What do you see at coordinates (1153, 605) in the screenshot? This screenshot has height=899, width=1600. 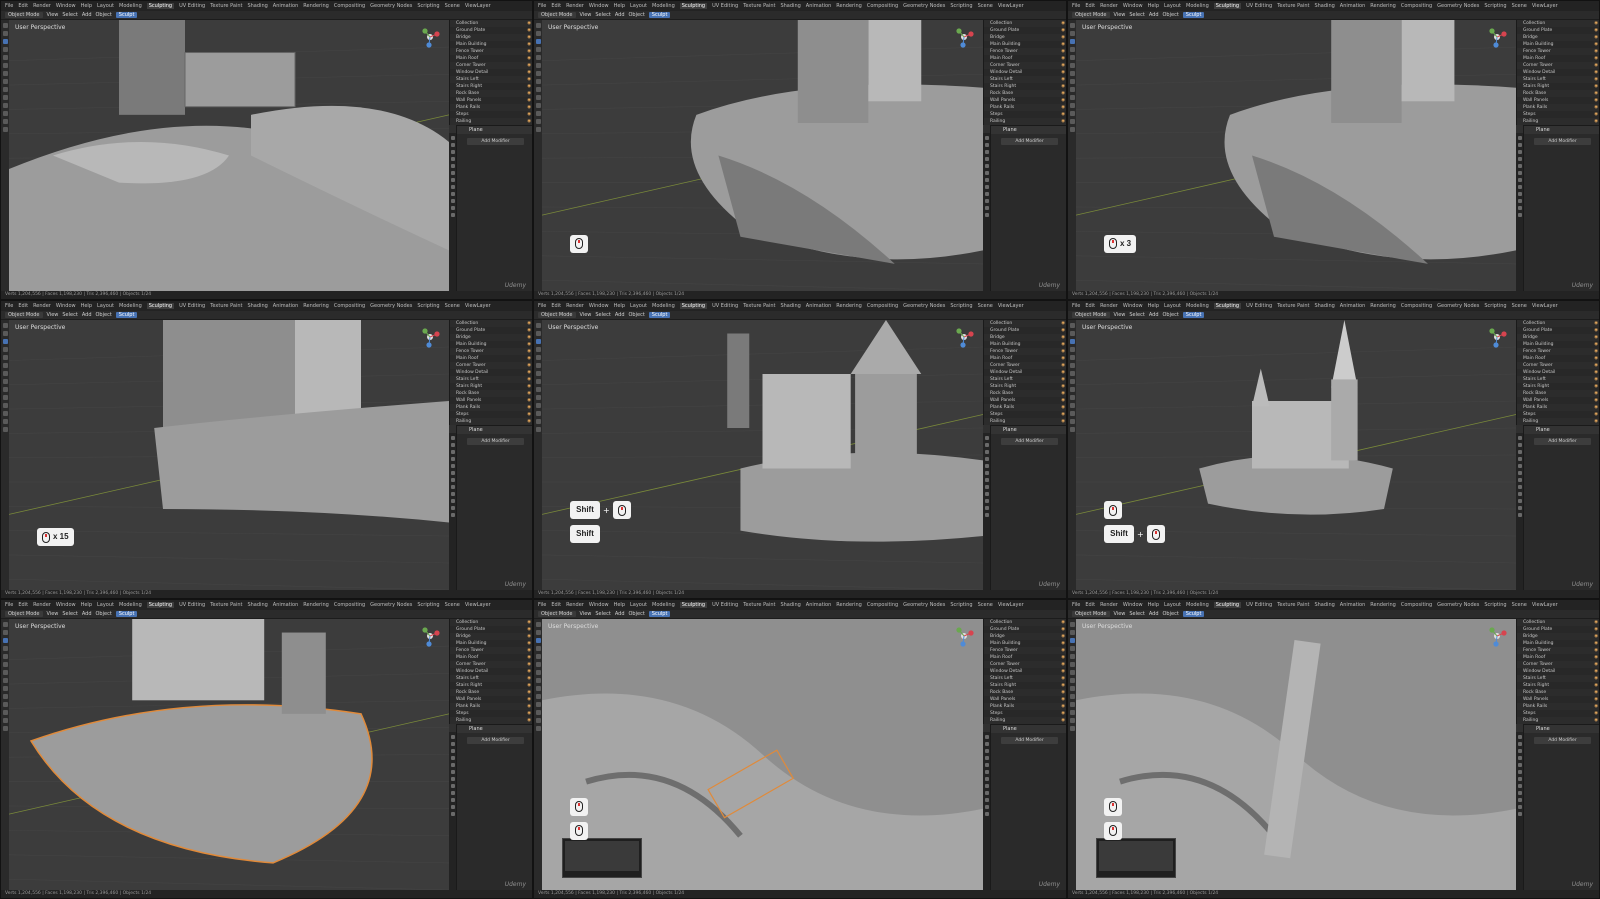 I see `menu-item-help: Help` at bounding box center [1153, 605].